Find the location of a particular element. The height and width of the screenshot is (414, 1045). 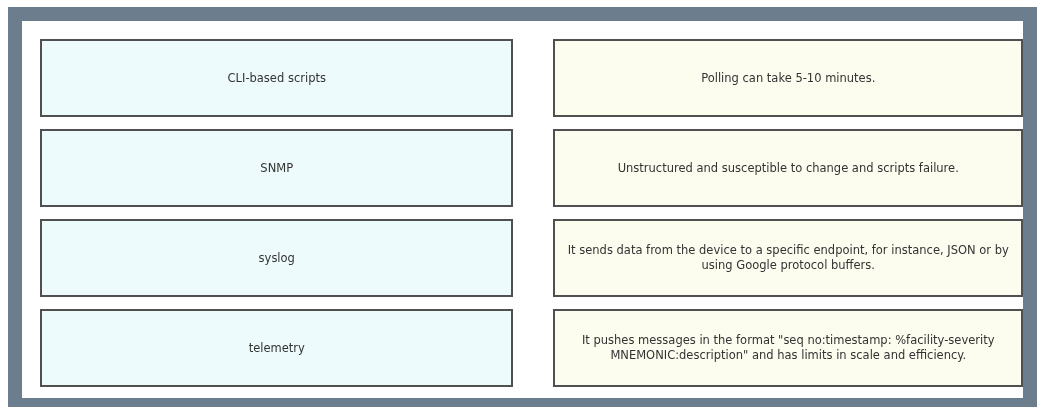

term-tile: syslog is located at coordinates (277, 258).